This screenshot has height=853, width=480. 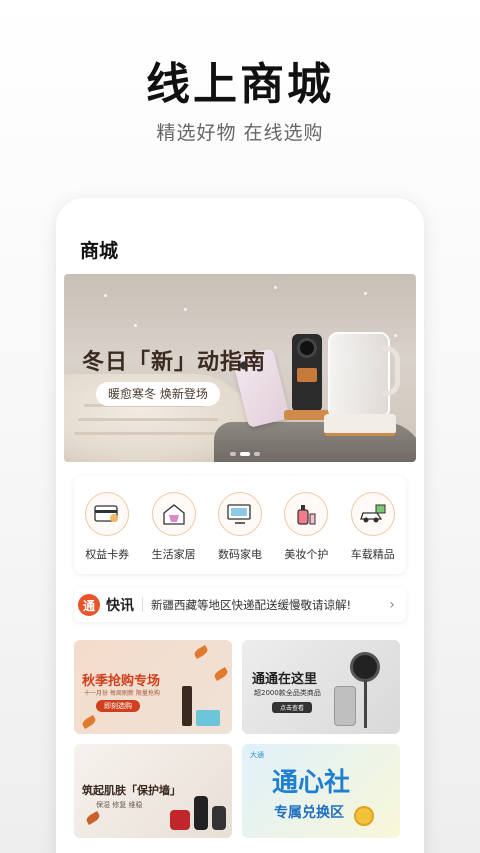 What do you see at coordinates (240, 84) in the screenshot?
I see `hero-title: 线上商城` at bounding box center [240, 84].